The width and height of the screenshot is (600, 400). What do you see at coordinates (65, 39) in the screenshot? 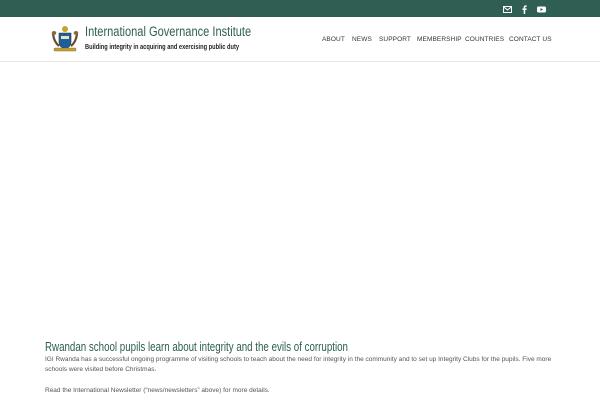
I see `coat-of-arms-icon` at bounding box center [65, 39].